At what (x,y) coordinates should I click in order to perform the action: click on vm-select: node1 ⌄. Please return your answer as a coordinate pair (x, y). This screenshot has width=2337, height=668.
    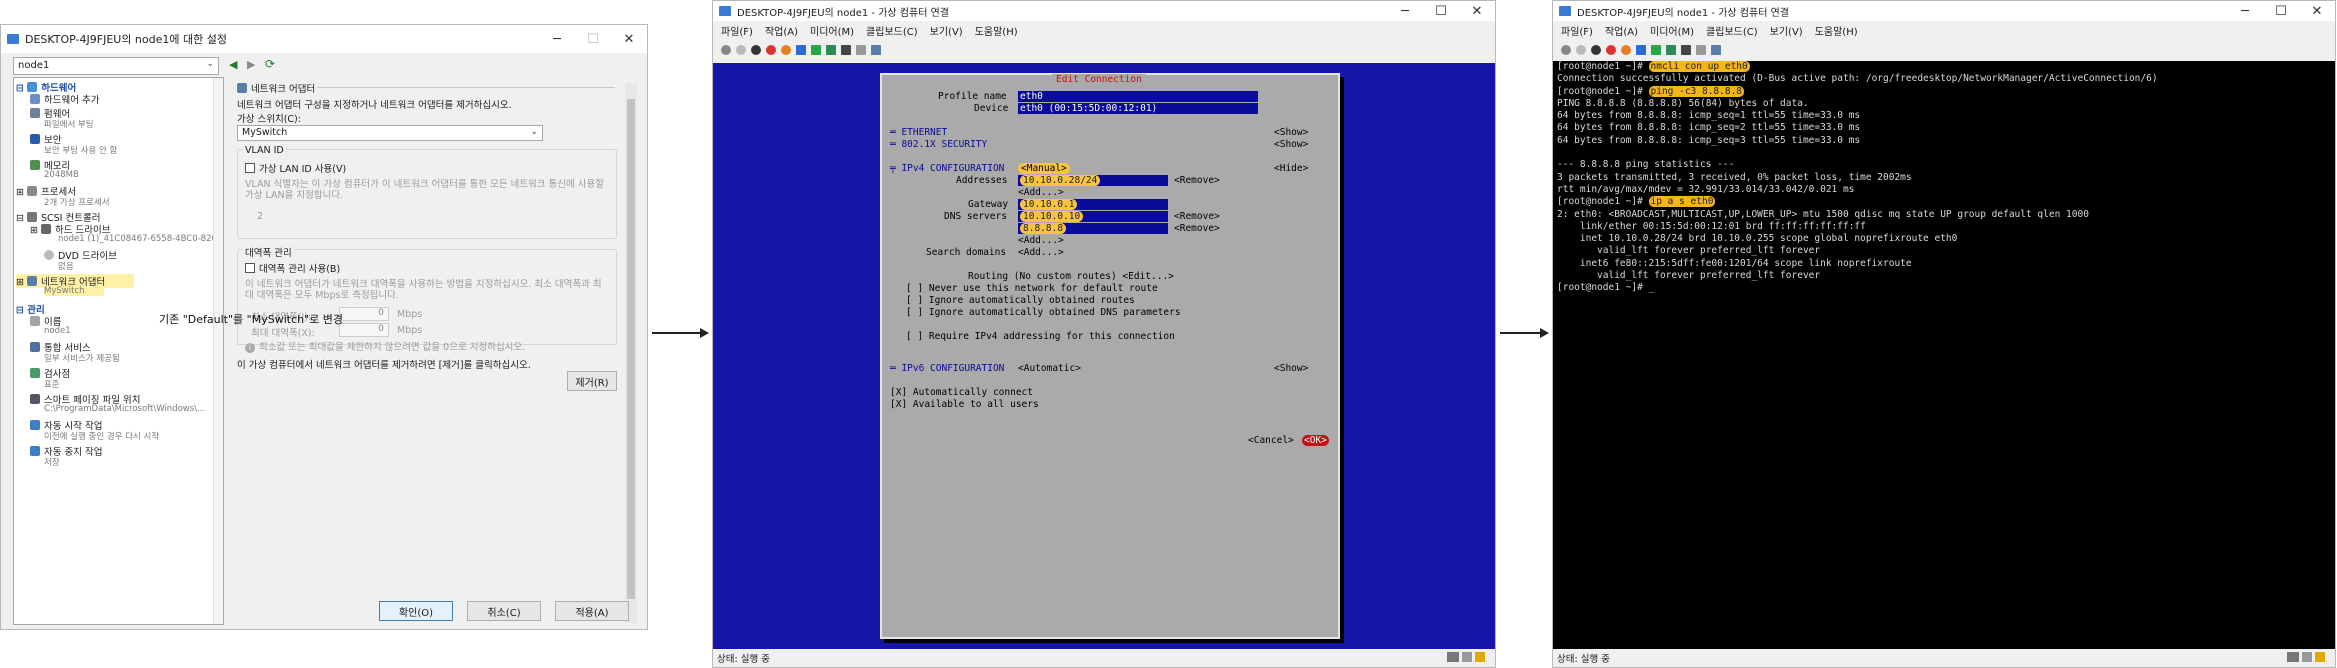
    Looking at the image, I should click on (116, 66).